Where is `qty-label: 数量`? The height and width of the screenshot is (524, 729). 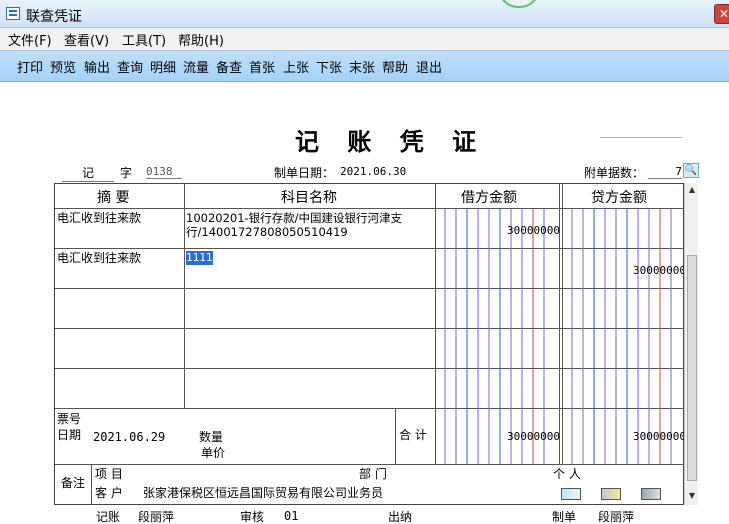
qty-label: 数量 is located at coordinates (211, 437).